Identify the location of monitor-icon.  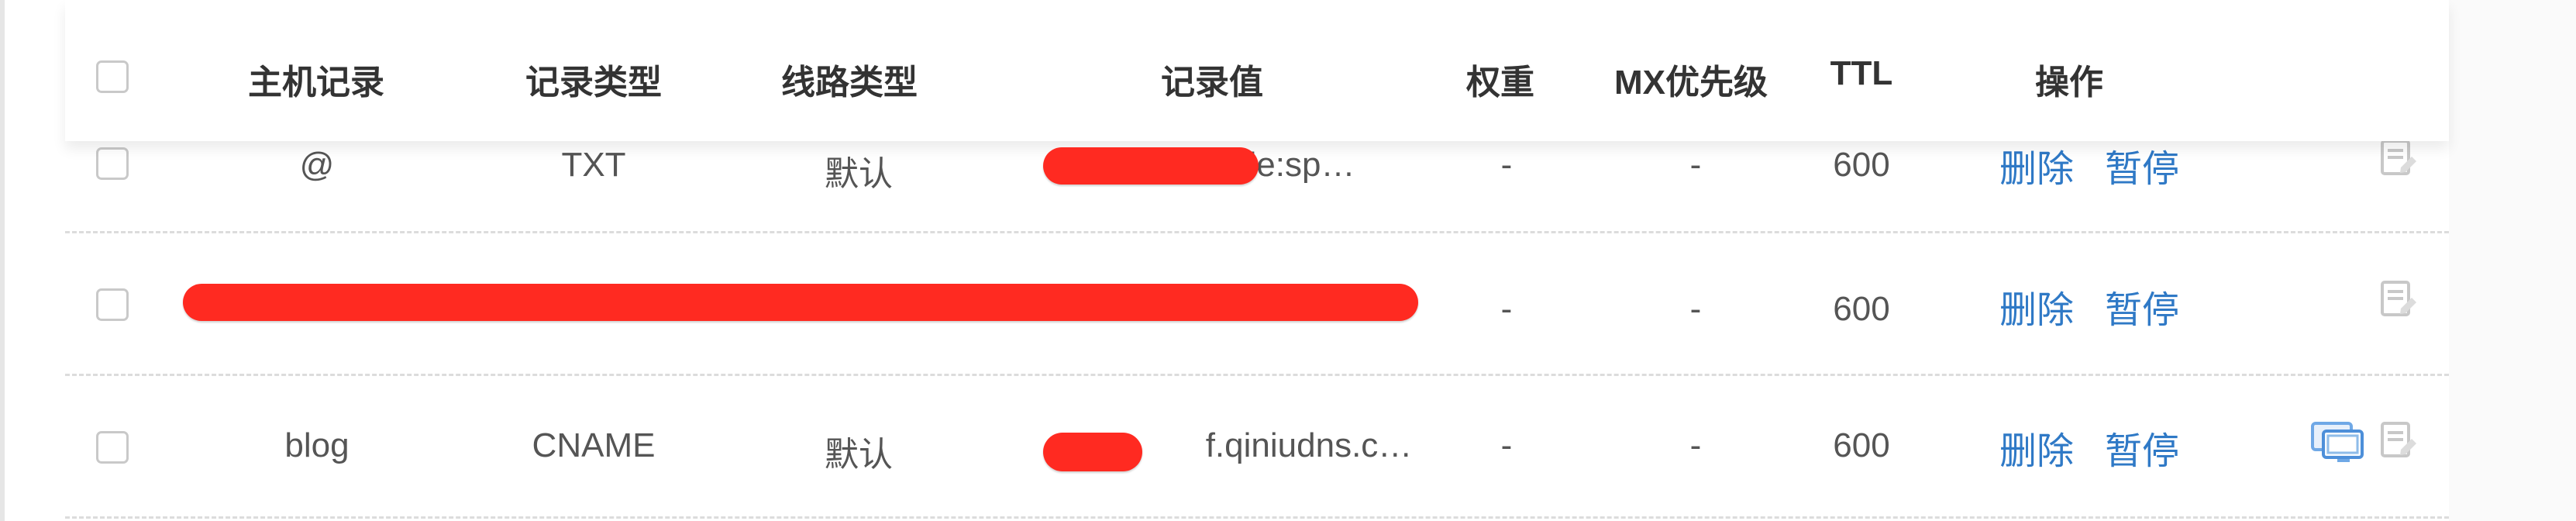
(2337, 441).